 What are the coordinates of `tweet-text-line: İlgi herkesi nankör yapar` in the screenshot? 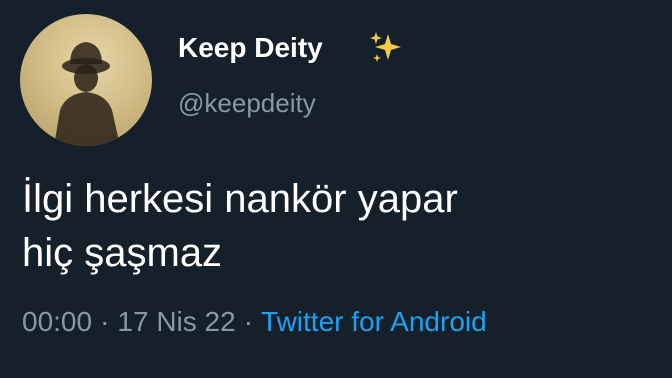 It's located at (240, 199).